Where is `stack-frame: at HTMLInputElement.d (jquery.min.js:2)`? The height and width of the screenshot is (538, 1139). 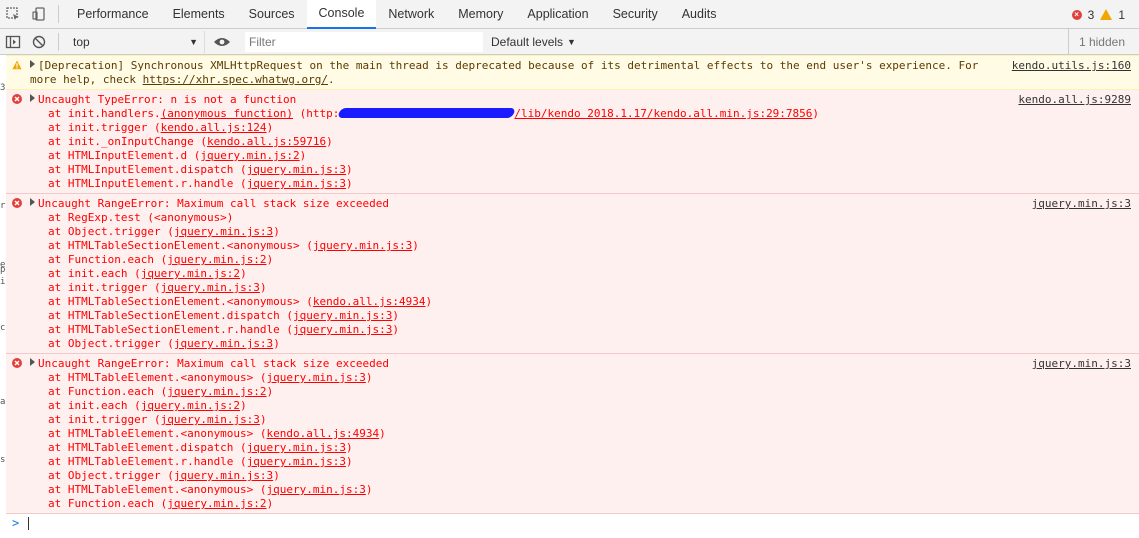
stack-frame: at HTMLInputElement.d (jquery.min.js:2) is located at coordinates (584, 156).